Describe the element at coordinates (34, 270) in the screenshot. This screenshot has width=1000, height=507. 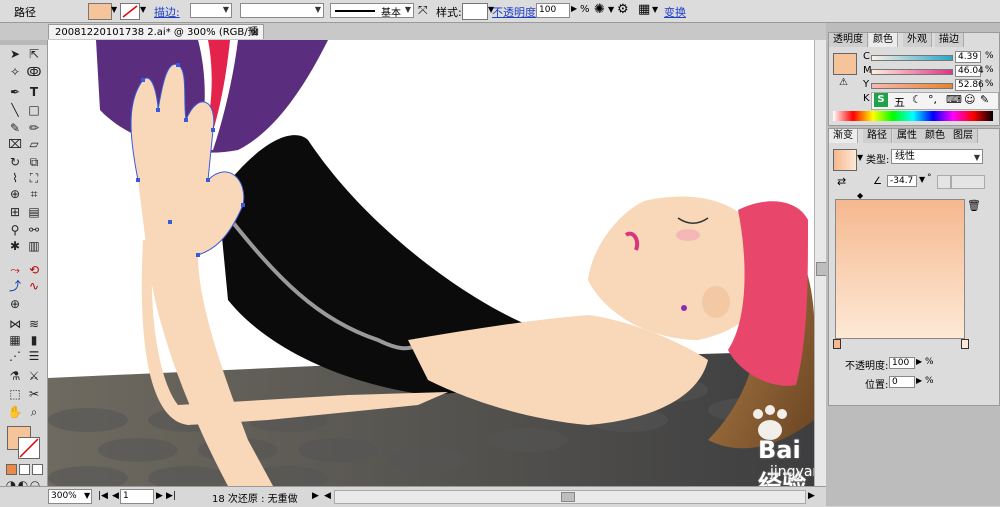
I see `shaper-tool-icon: ⟲` at that location.